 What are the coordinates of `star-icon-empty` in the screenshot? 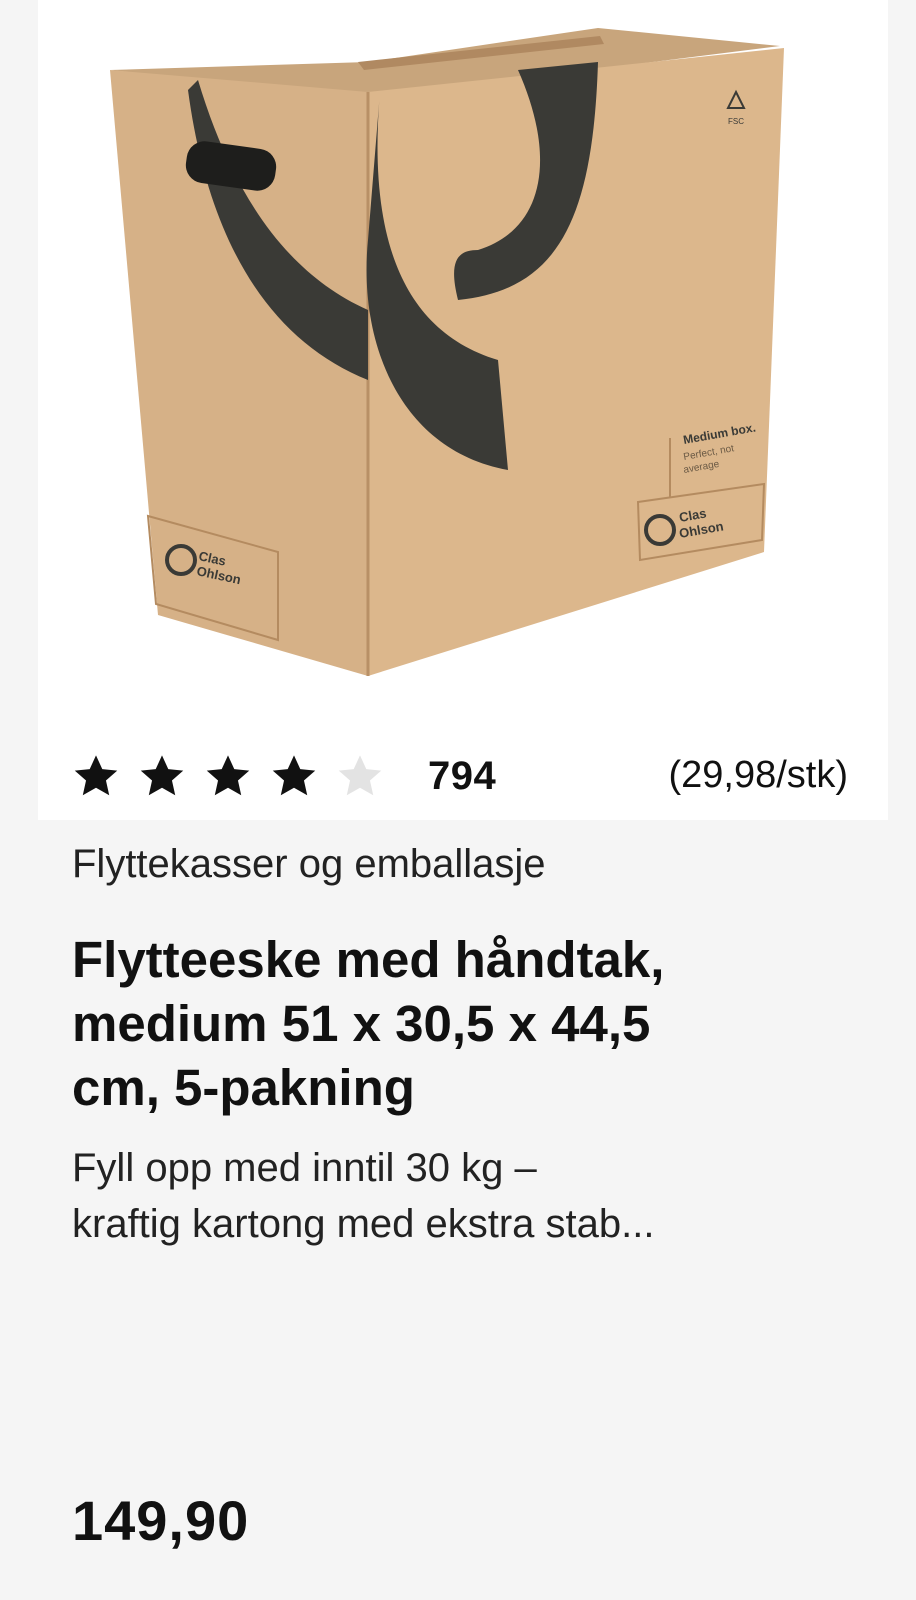 It's located at (360, 776).